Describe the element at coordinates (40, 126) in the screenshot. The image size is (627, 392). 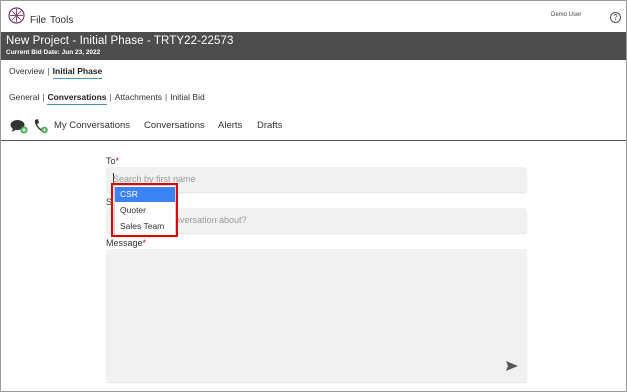
I see `phone-add-icon` at that location.